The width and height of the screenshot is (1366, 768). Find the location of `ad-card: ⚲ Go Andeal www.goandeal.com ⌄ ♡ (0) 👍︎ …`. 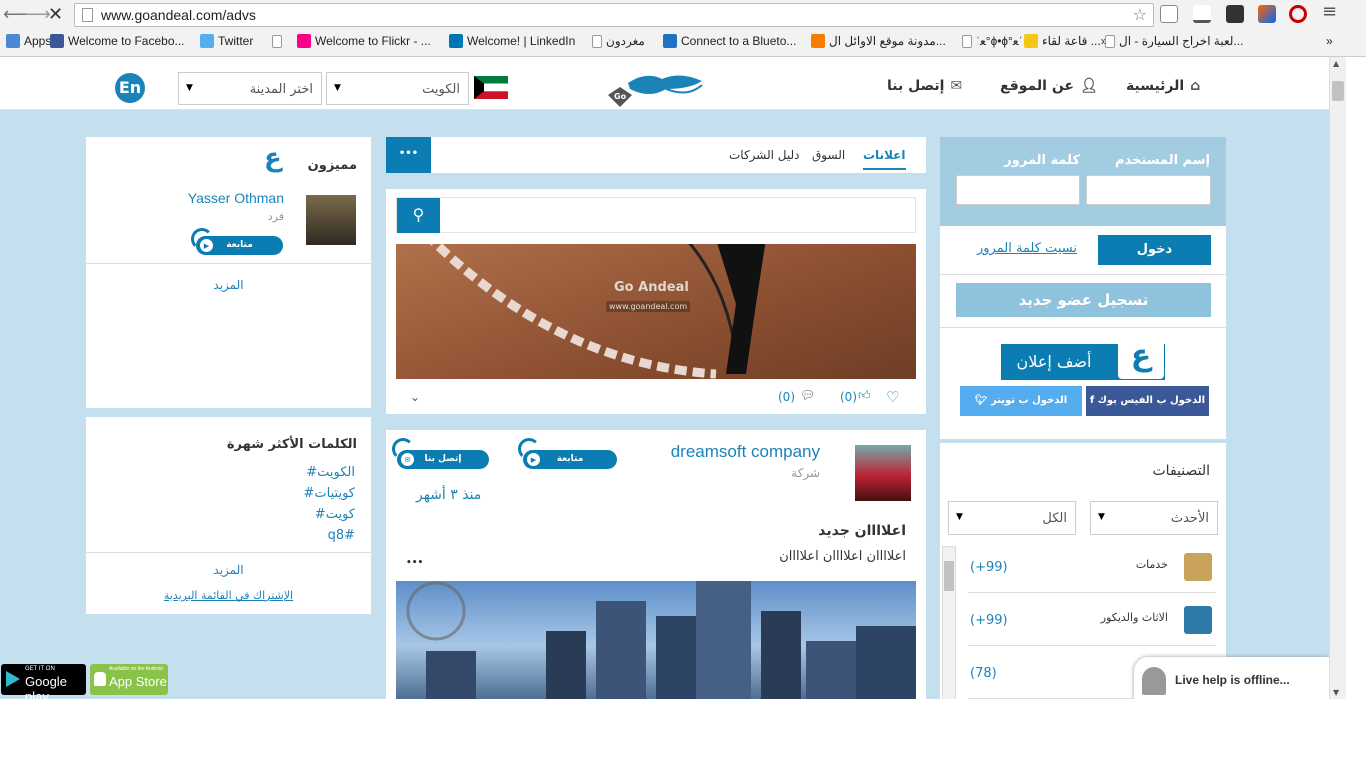

ad-card: ⚲ Go Andeal www.goandeal.com ⌄ ♡ (0) 👍︎ … is located at coordinates (656, 301).